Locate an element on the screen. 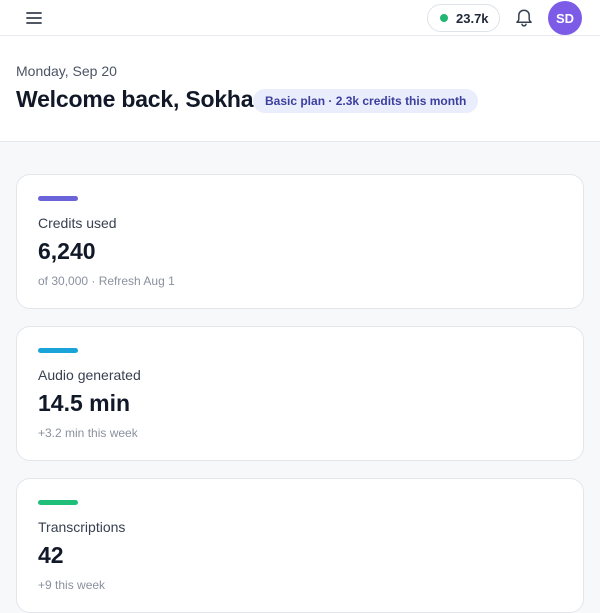 The width and height of the screenshot is (600, 613). top-bar: 23.7k SD is located at coordinates (300, 18).